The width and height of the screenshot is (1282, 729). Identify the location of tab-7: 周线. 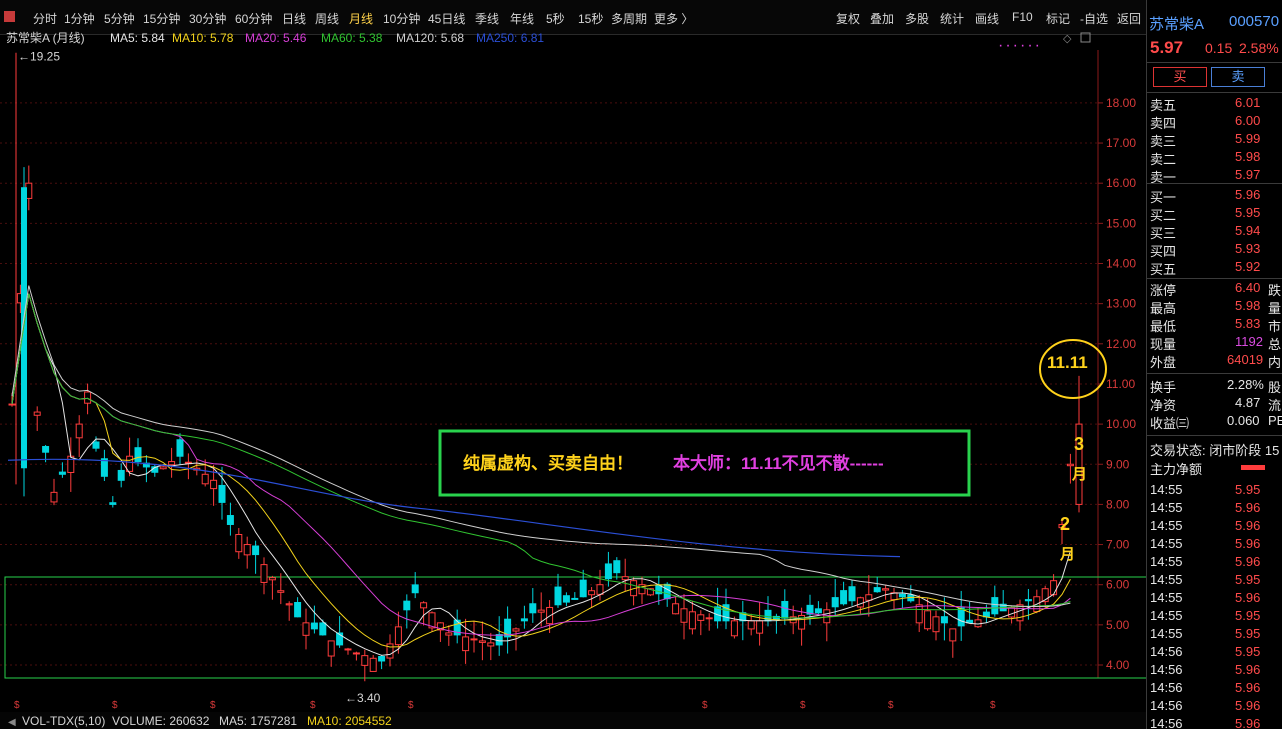
(327, 18).